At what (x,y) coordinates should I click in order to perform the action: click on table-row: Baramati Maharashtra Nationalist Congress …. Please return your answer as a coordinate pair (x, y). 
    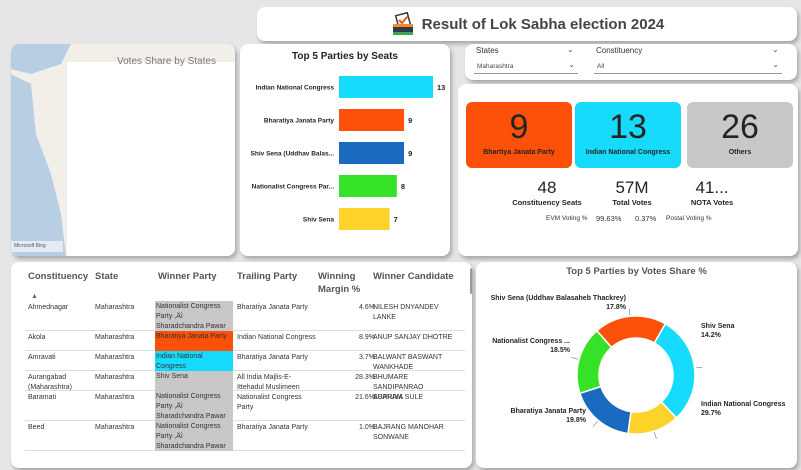
    Looking at the image, I should click on (245, 406).